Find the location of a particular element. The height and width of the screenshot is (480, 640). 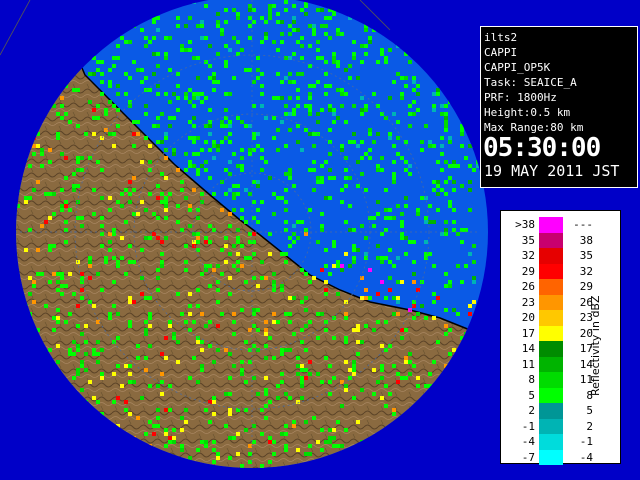

legend-lower-bound: 35 is located at coordinates (528, 240).